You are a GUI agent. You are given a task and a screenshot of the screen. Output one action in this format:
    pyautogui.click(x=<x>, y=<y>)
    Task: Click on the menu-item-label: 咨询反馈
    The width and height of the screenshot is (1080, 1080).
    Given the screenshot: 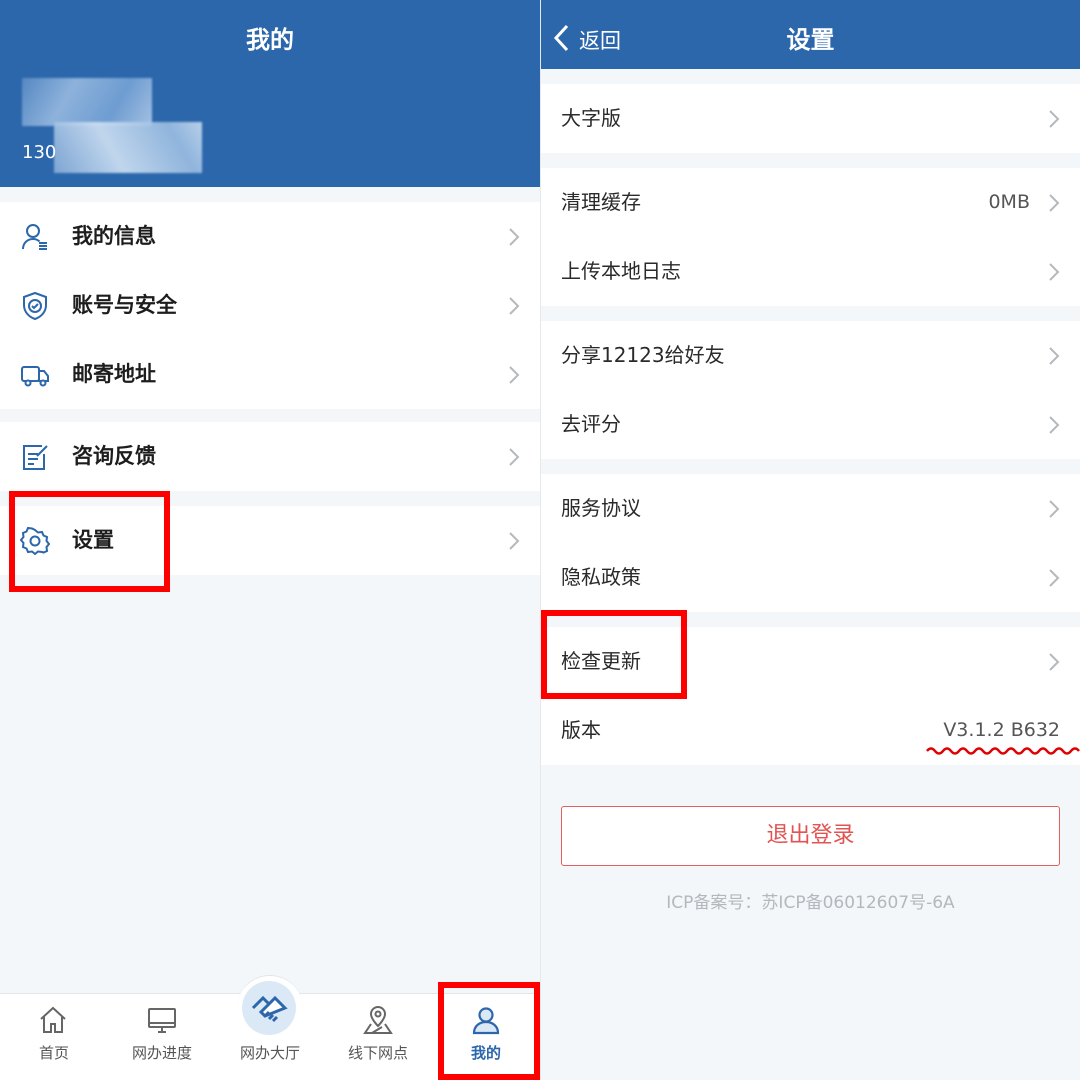 What is the action you would take?
    pyautogui.click(x=114, y=456)
    